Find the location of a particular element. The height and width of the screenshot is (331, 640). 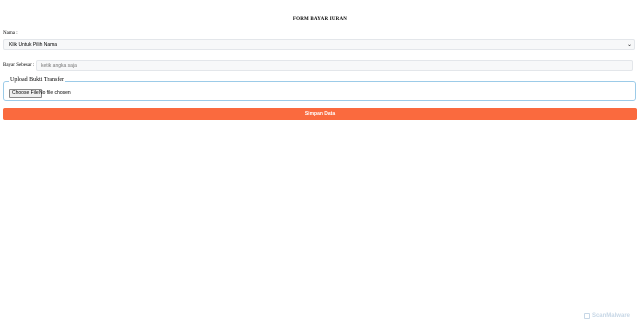

watermark-text: ScanMalware is located at coordinates (610, 316).